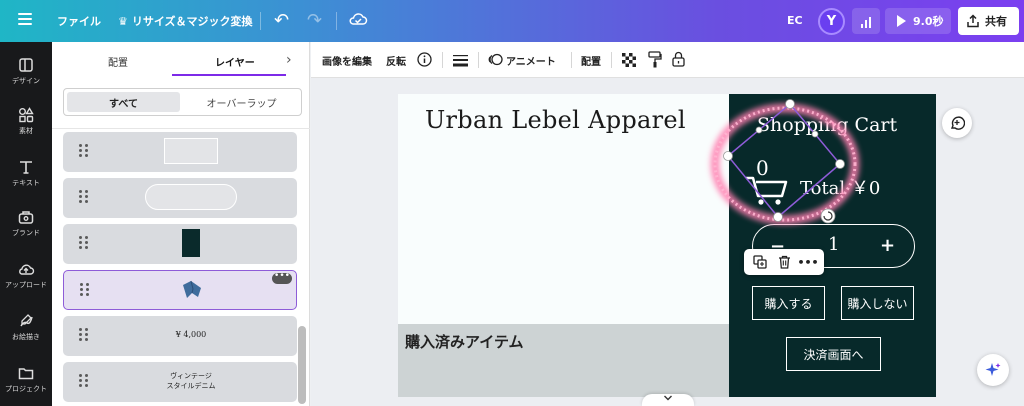 This screenshot has height=406, width=1024. I want to click on chevron-down-icon, so click(668, 398).